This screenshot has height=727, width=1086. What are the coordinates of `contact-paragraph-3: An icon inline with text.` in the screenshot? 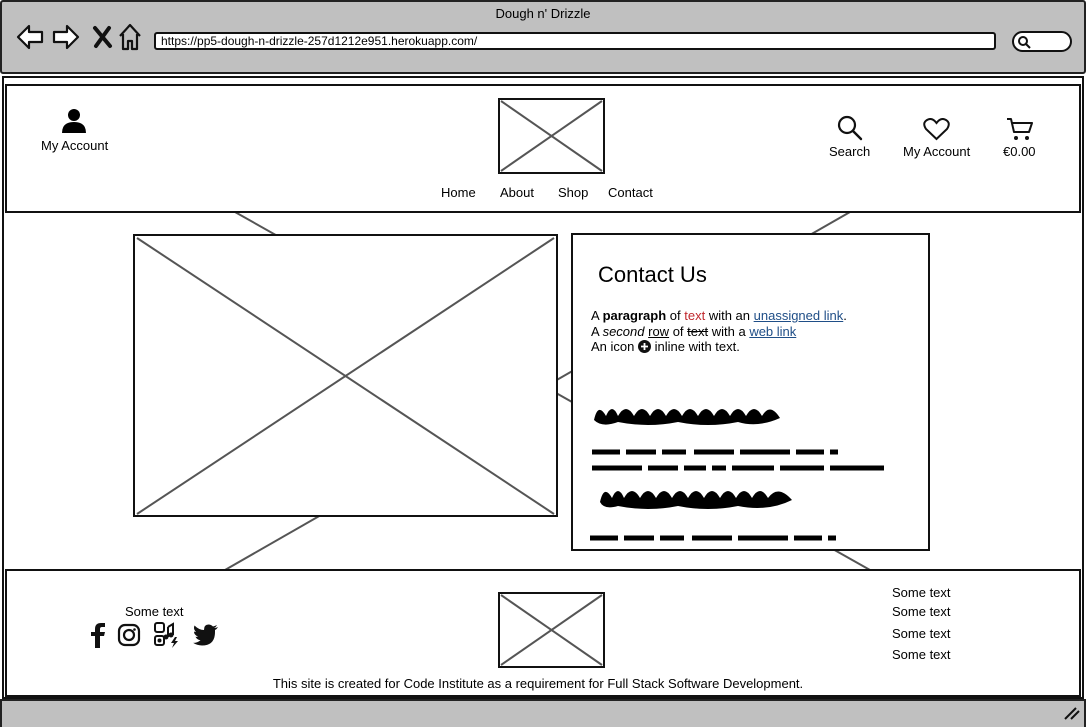 It's located at (665, 347).